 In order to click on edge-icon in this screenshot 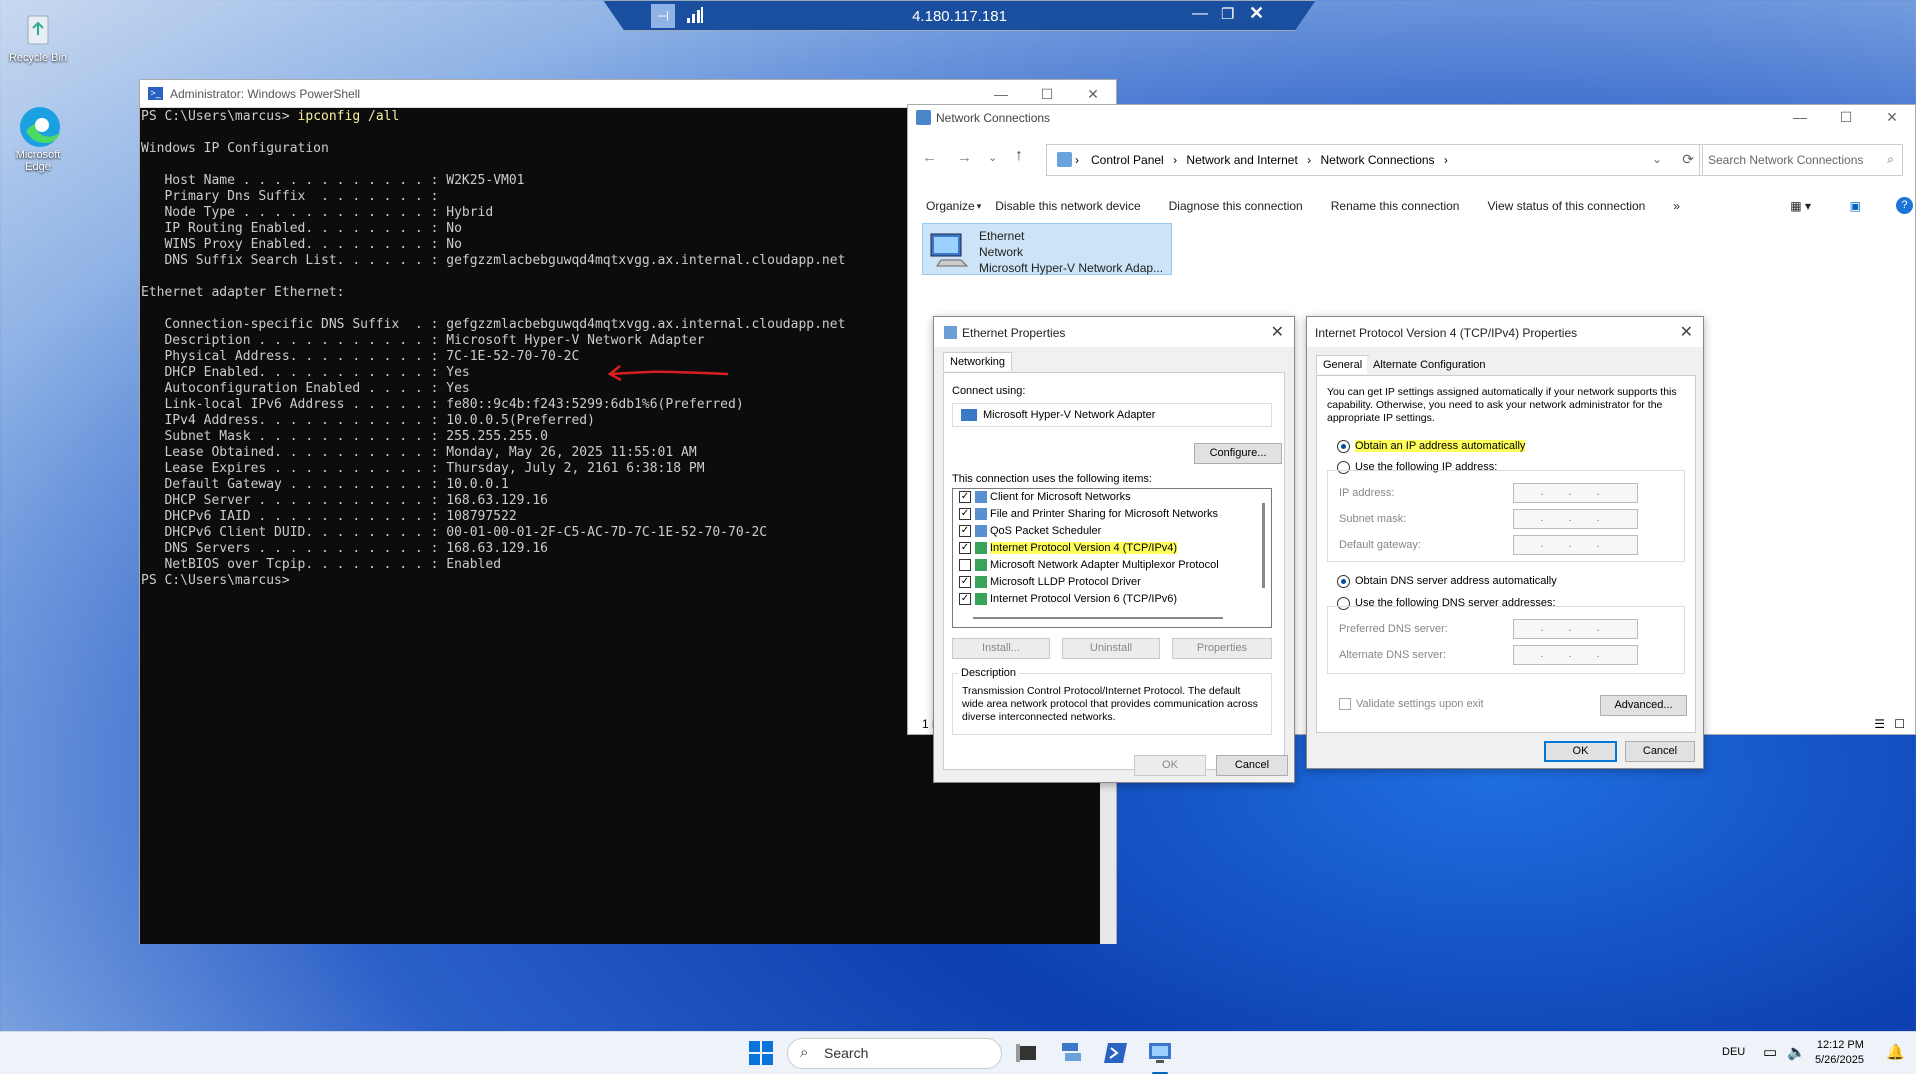, I will do `click(39, 126)`.